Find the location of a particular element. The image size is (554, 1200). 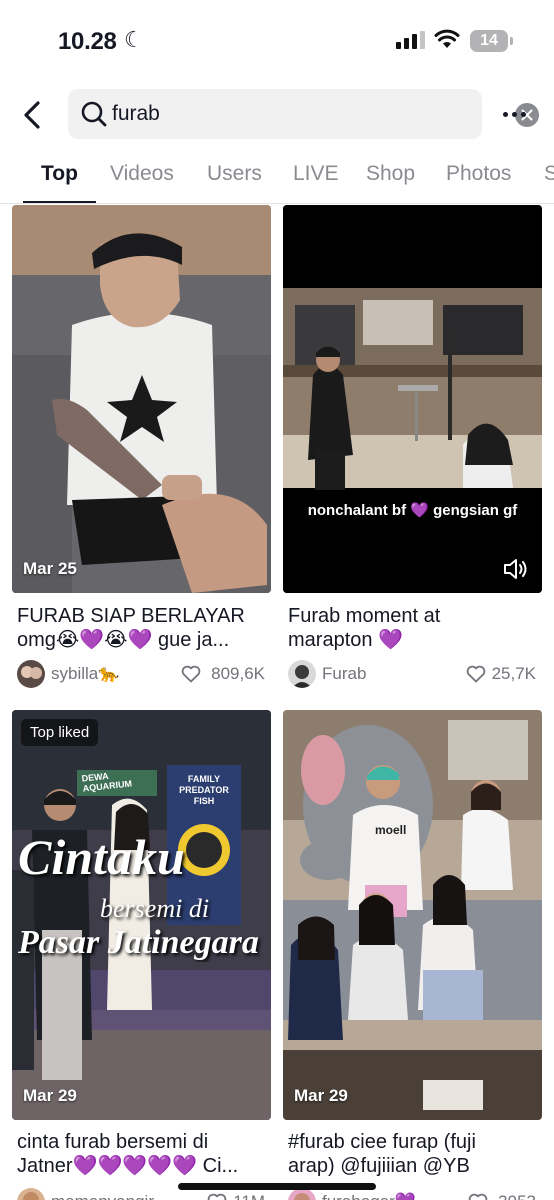

overlay-title: Cintaku is located at coordinates (101, 857).